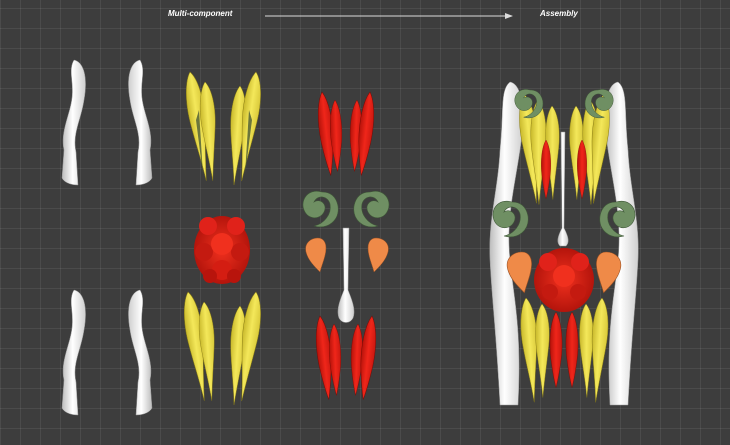 This screenshot has width=730, height=445. I want to click on white-shell-bottom-right, so click(140, 352).